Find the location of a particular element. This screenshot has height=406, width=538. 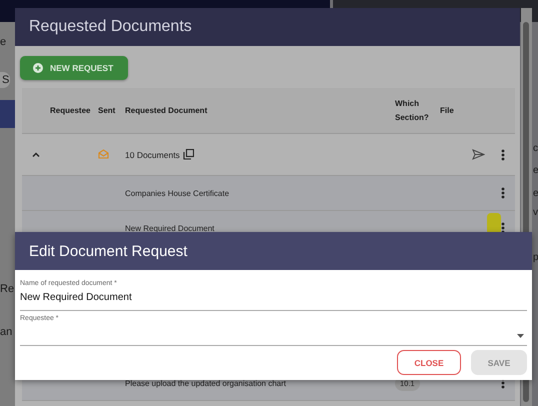

send-icon is located at coordinates (478, 154).